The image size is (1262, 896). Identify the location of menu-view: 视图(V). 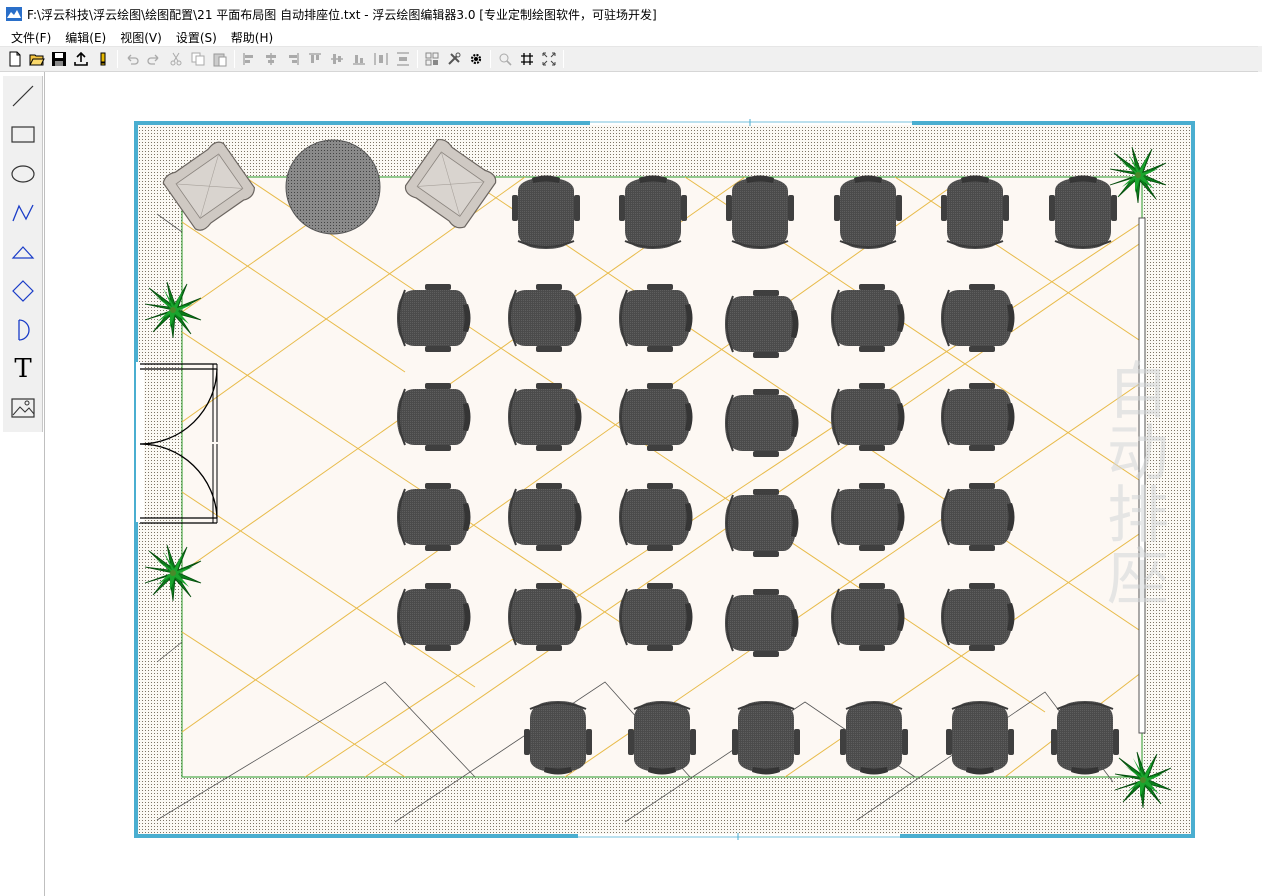
(141, 37).